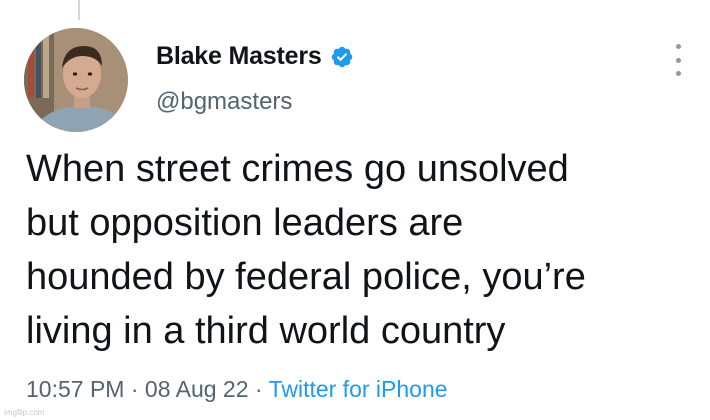 Image resolution: width=710 pixels, height=420 pixels. What do you see at coordinates (224, 102) in the screenshot?
I see `author-handle: @bgmasters` at bounding box center [224, 102].